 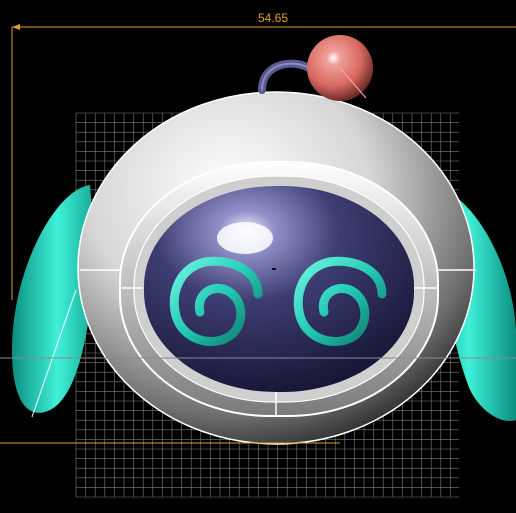 What do you see at coordinates (245, 238) in the screenshot?
I see `visor-highlight` at bounding box center [245, 238].